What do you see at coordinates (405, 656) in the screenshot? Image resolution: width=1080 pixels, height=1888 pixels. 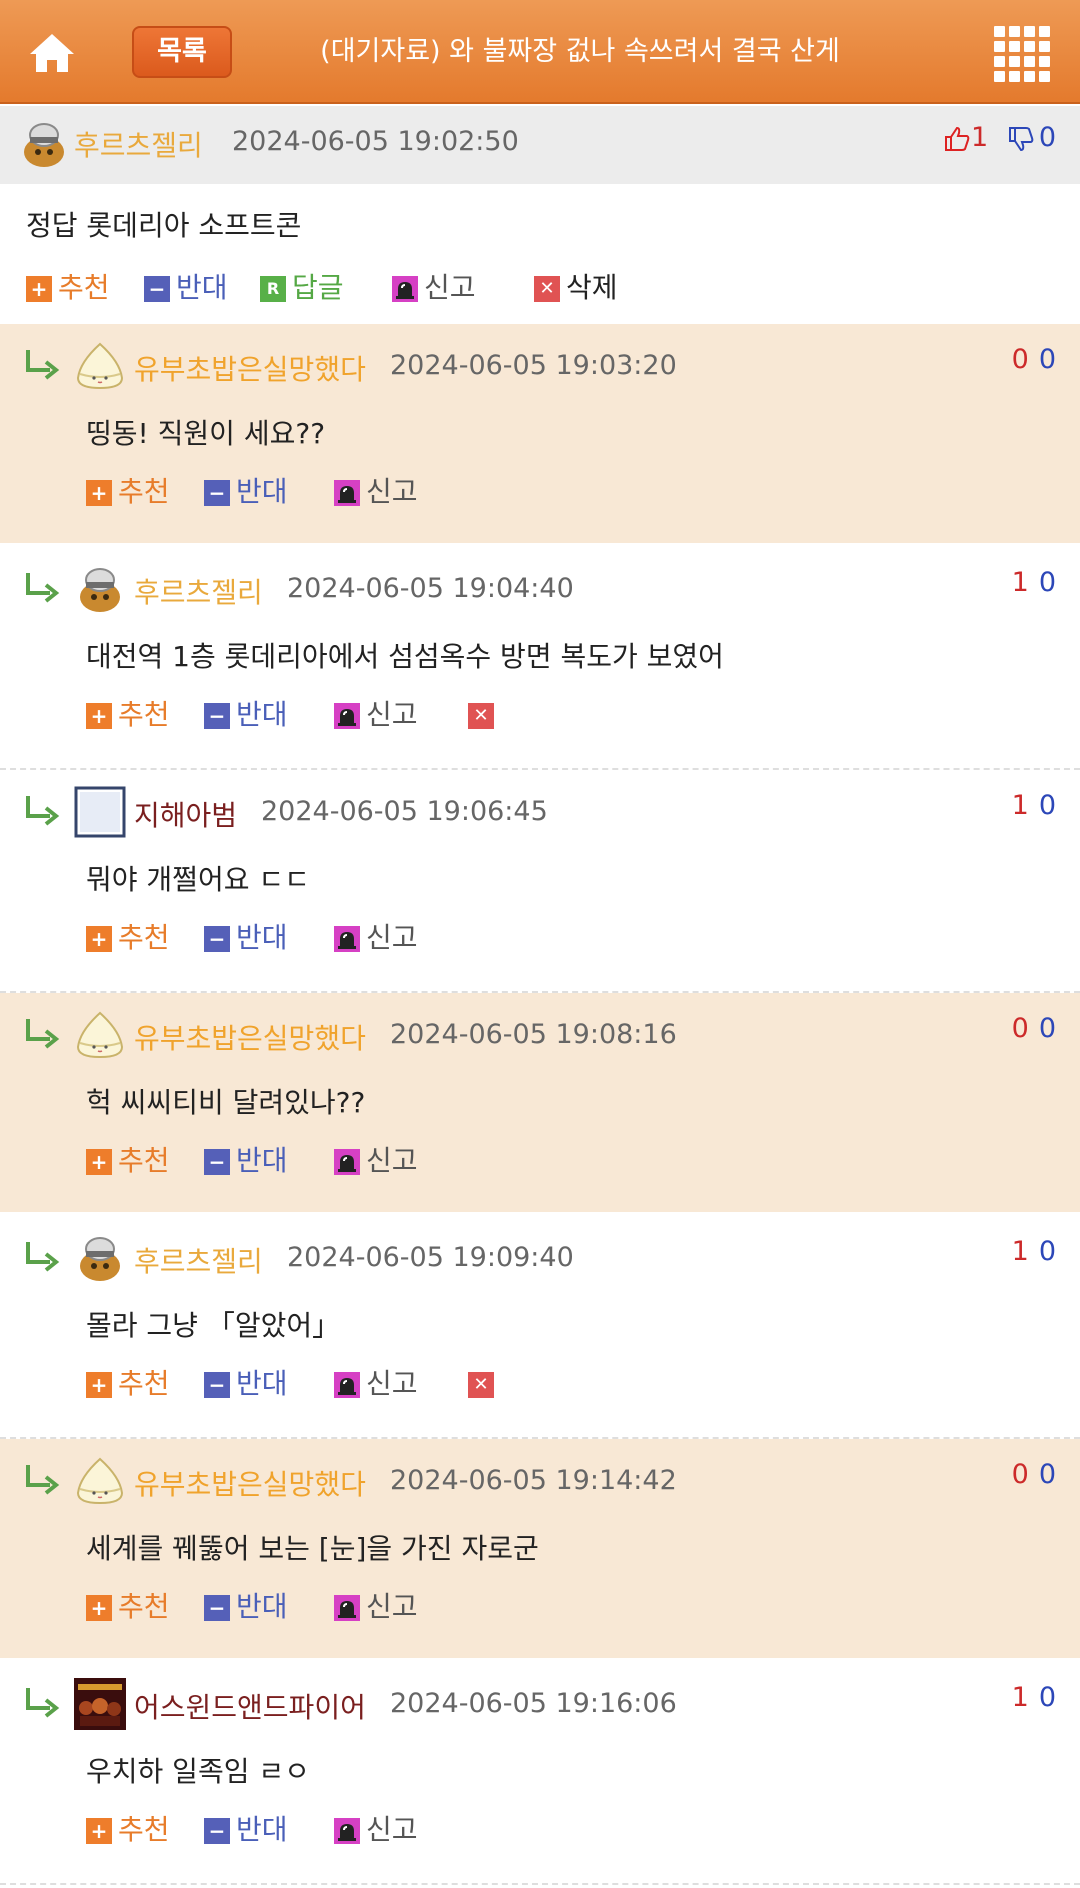 I see `comment-text: 대전역 1층 롯데리아에서 섬섬옥수 방면 복도가 보였어` at bounding box center [405, 656].